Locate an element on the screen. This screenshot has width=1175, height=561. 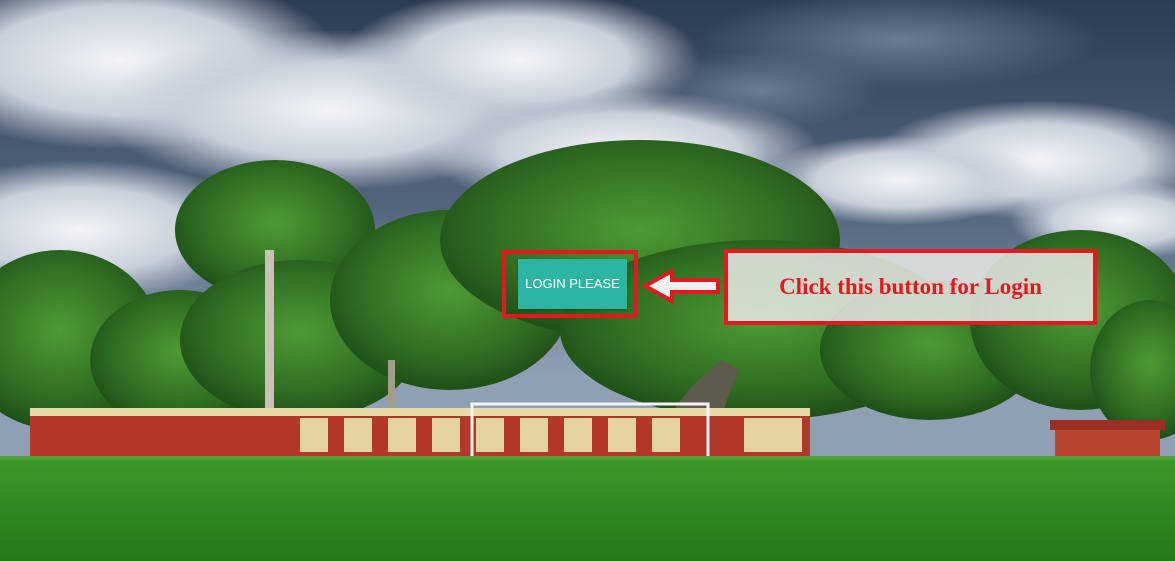
annotation-callout: Click this button for Login is located at coordinates (910, 287).